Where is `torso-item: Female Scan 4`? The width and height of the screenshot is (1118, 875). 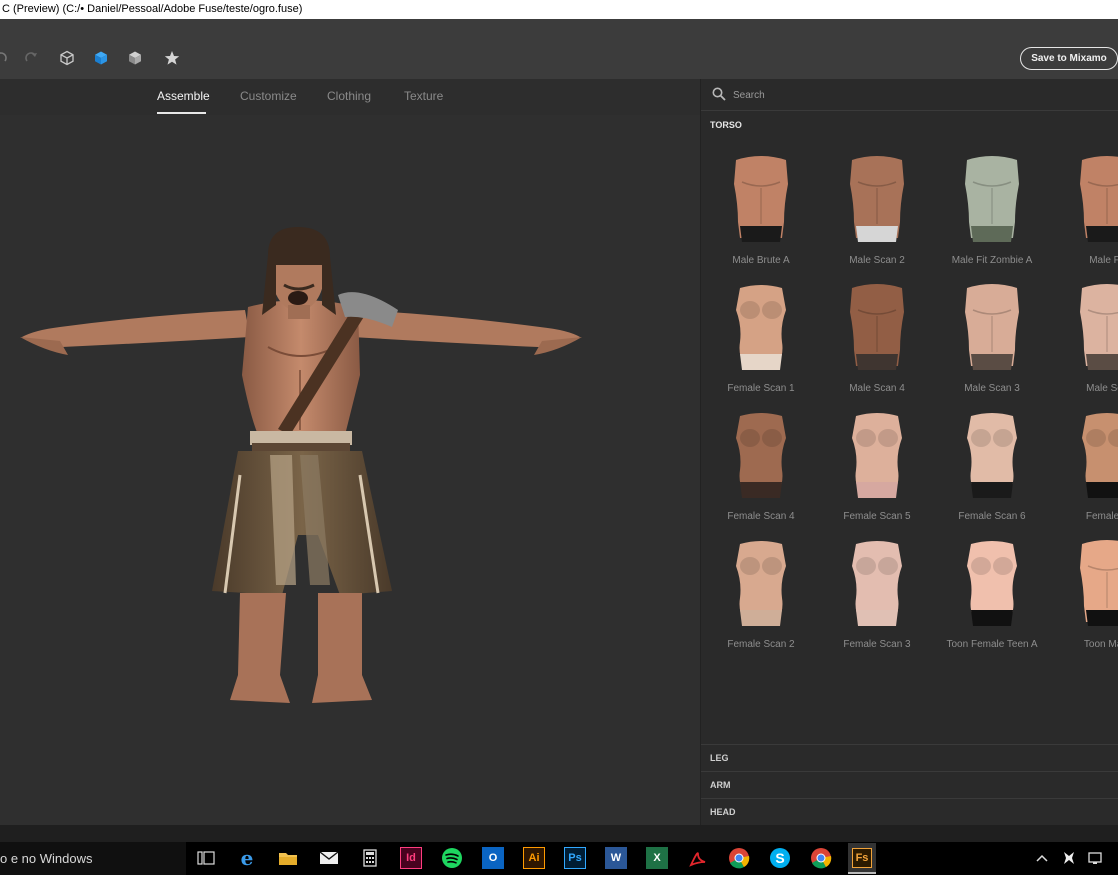
torso-item: Female Scan 4 is located at coordinates (761, 472).